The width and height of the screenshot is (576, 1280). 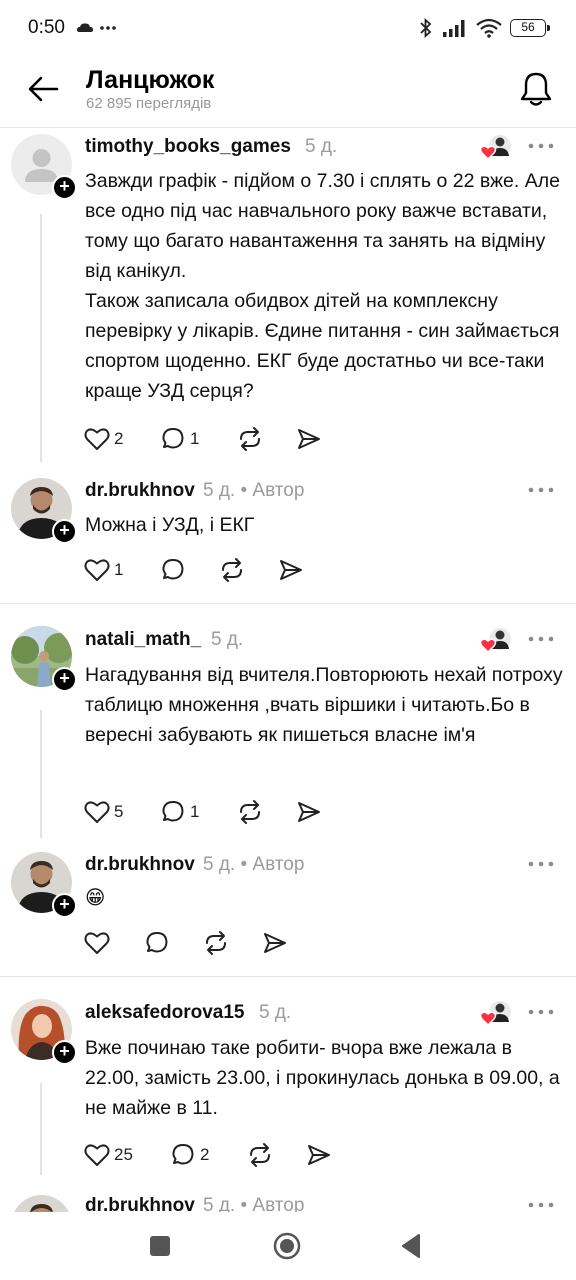 I want to click on signal-icon, so click(x=454, y=28).